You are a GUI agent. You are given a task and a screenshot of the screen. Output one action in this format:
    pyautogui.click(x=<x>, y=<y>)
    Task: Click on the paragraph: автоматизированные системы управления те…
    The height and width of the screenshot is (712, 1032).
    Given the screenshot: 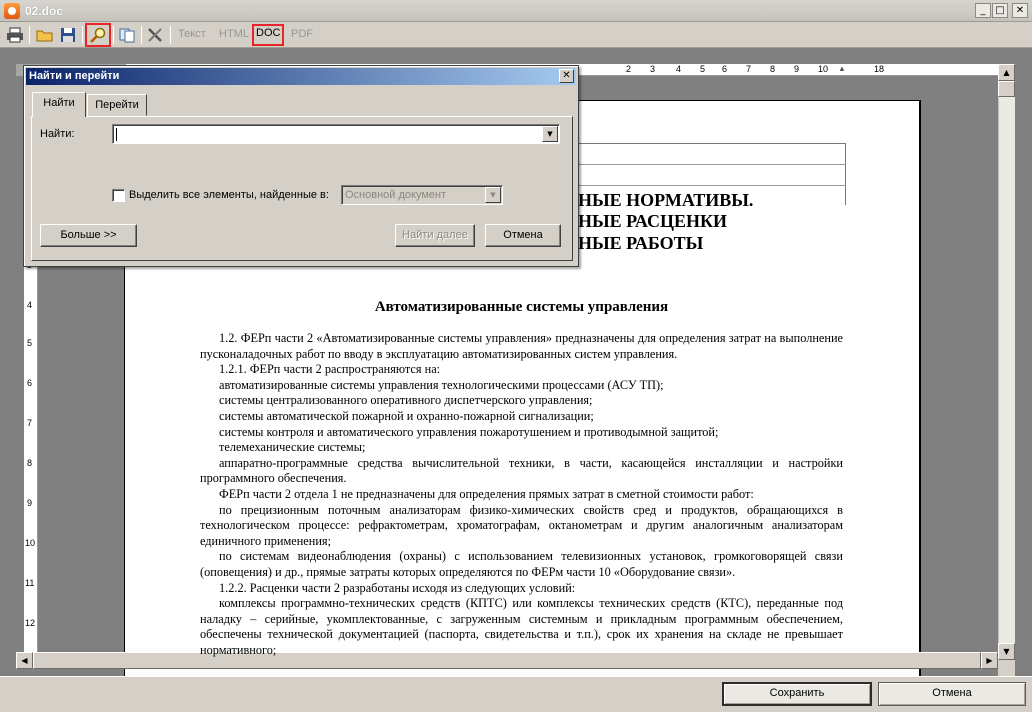 What is the action you would take?
    pyautogui.click(x=441, y=384)
    